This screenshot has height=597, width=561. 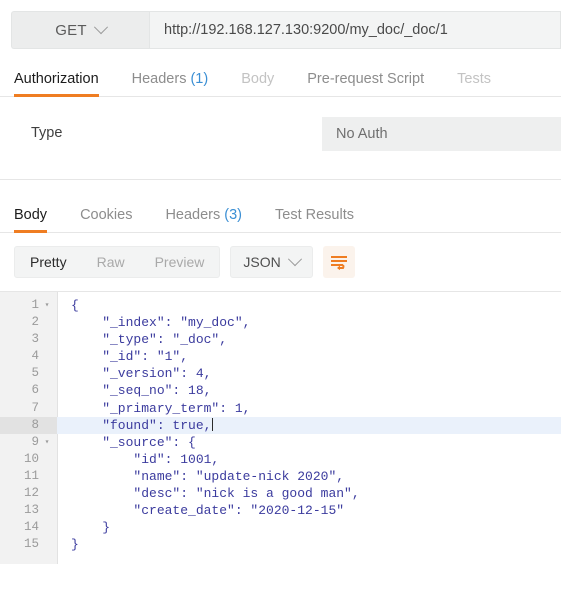 What do you see at coordinates (280, 390) in the screenshot?
I see `code-line: 6 "_seq_no": 18,` at bounding box center [280, 390].